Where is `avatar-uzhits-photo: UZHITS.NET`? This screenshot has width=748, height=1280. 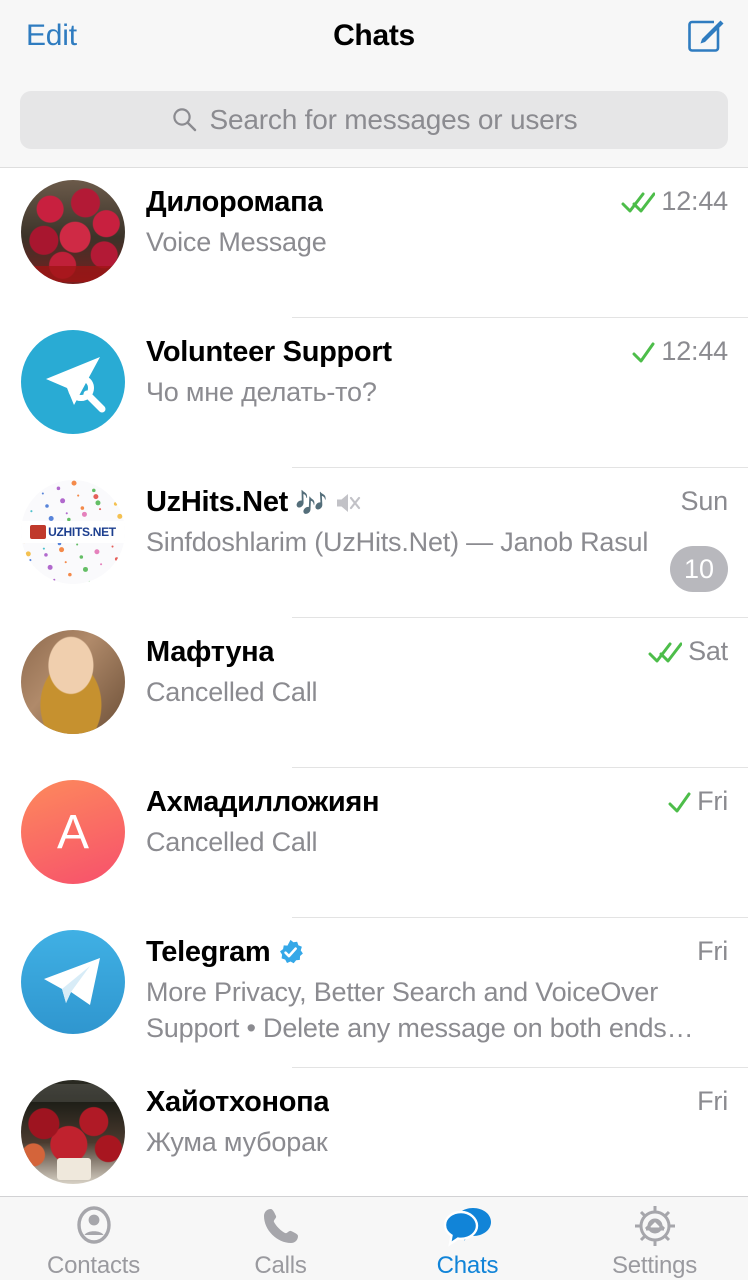
avatar-uzhits-photo: UZHITS.NET is located at coordinates (73, 532).